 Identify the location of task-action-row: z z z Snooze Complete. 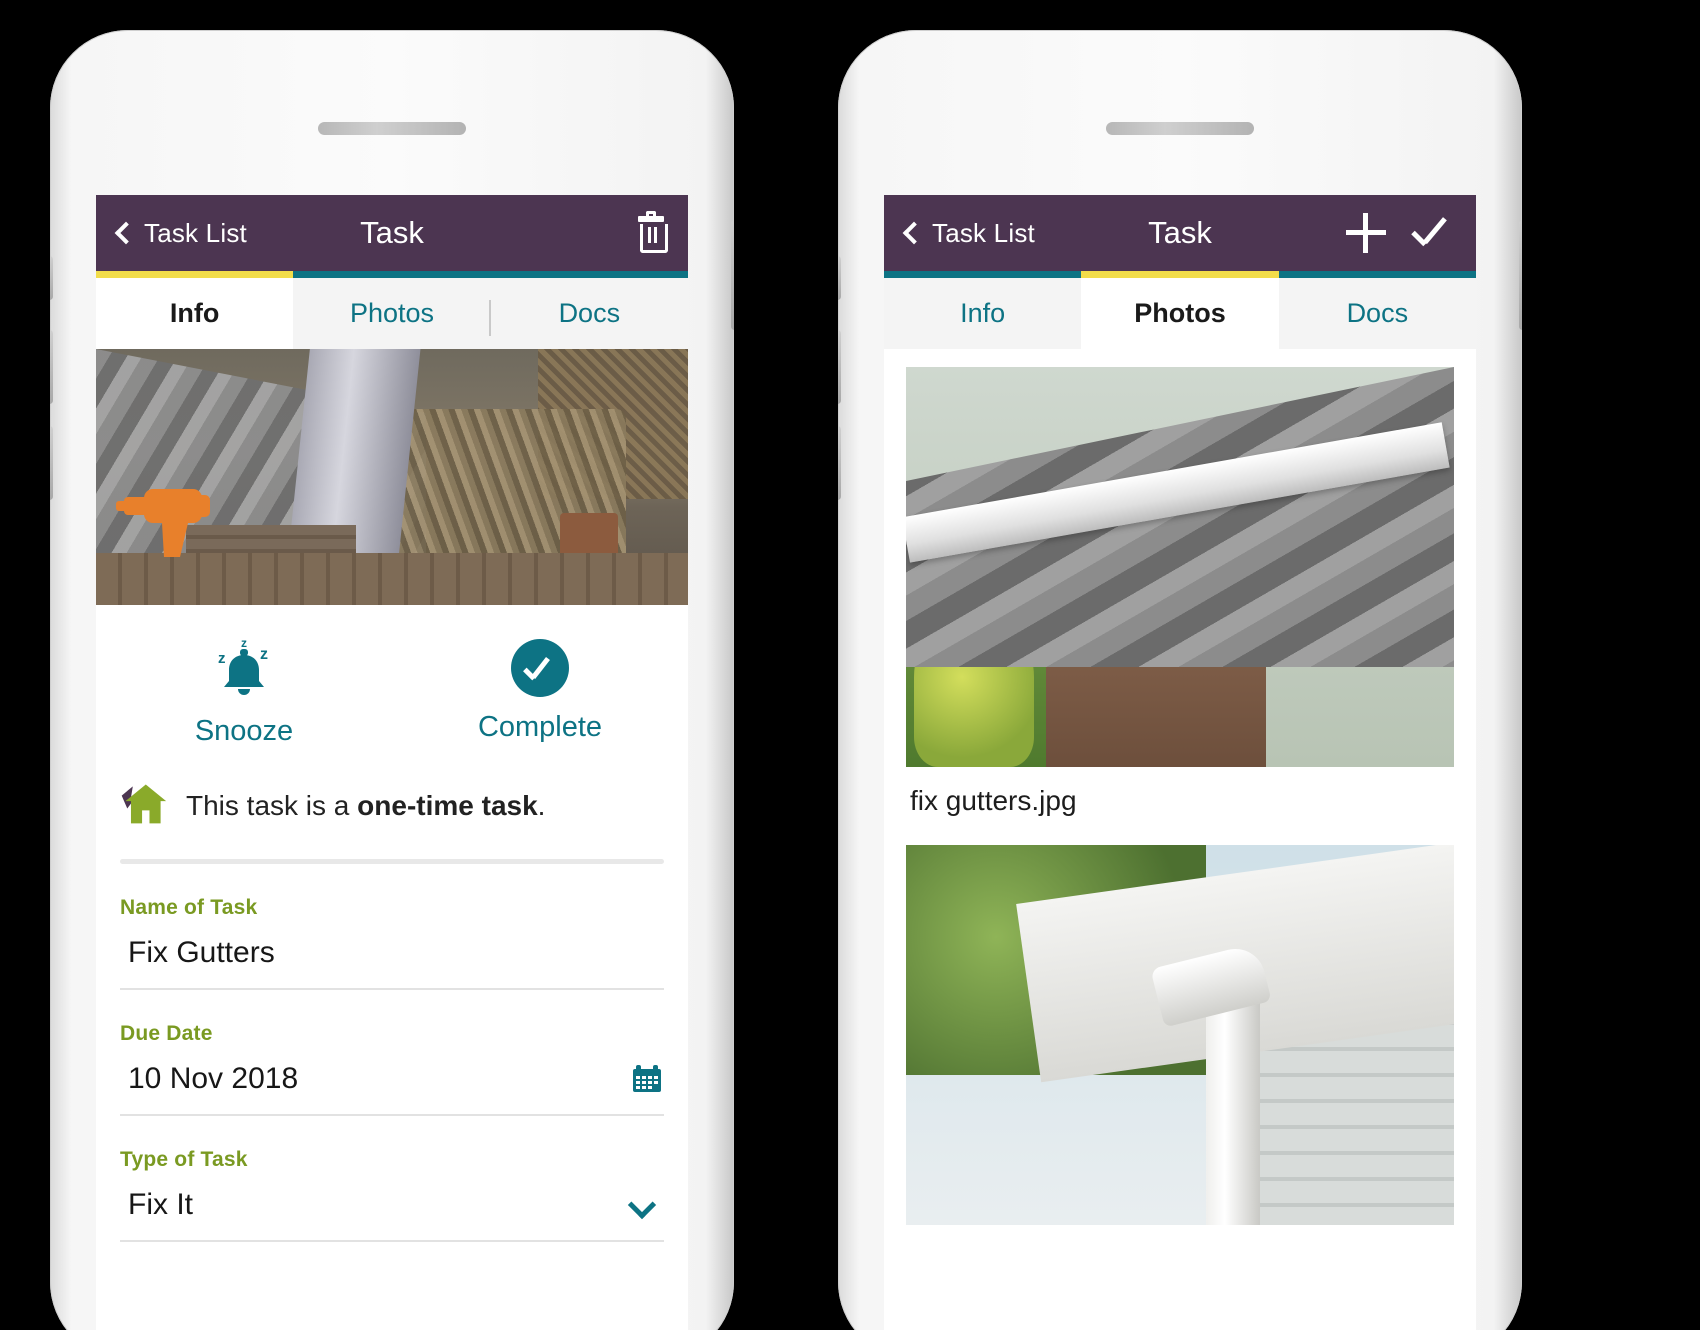
(392, 687).